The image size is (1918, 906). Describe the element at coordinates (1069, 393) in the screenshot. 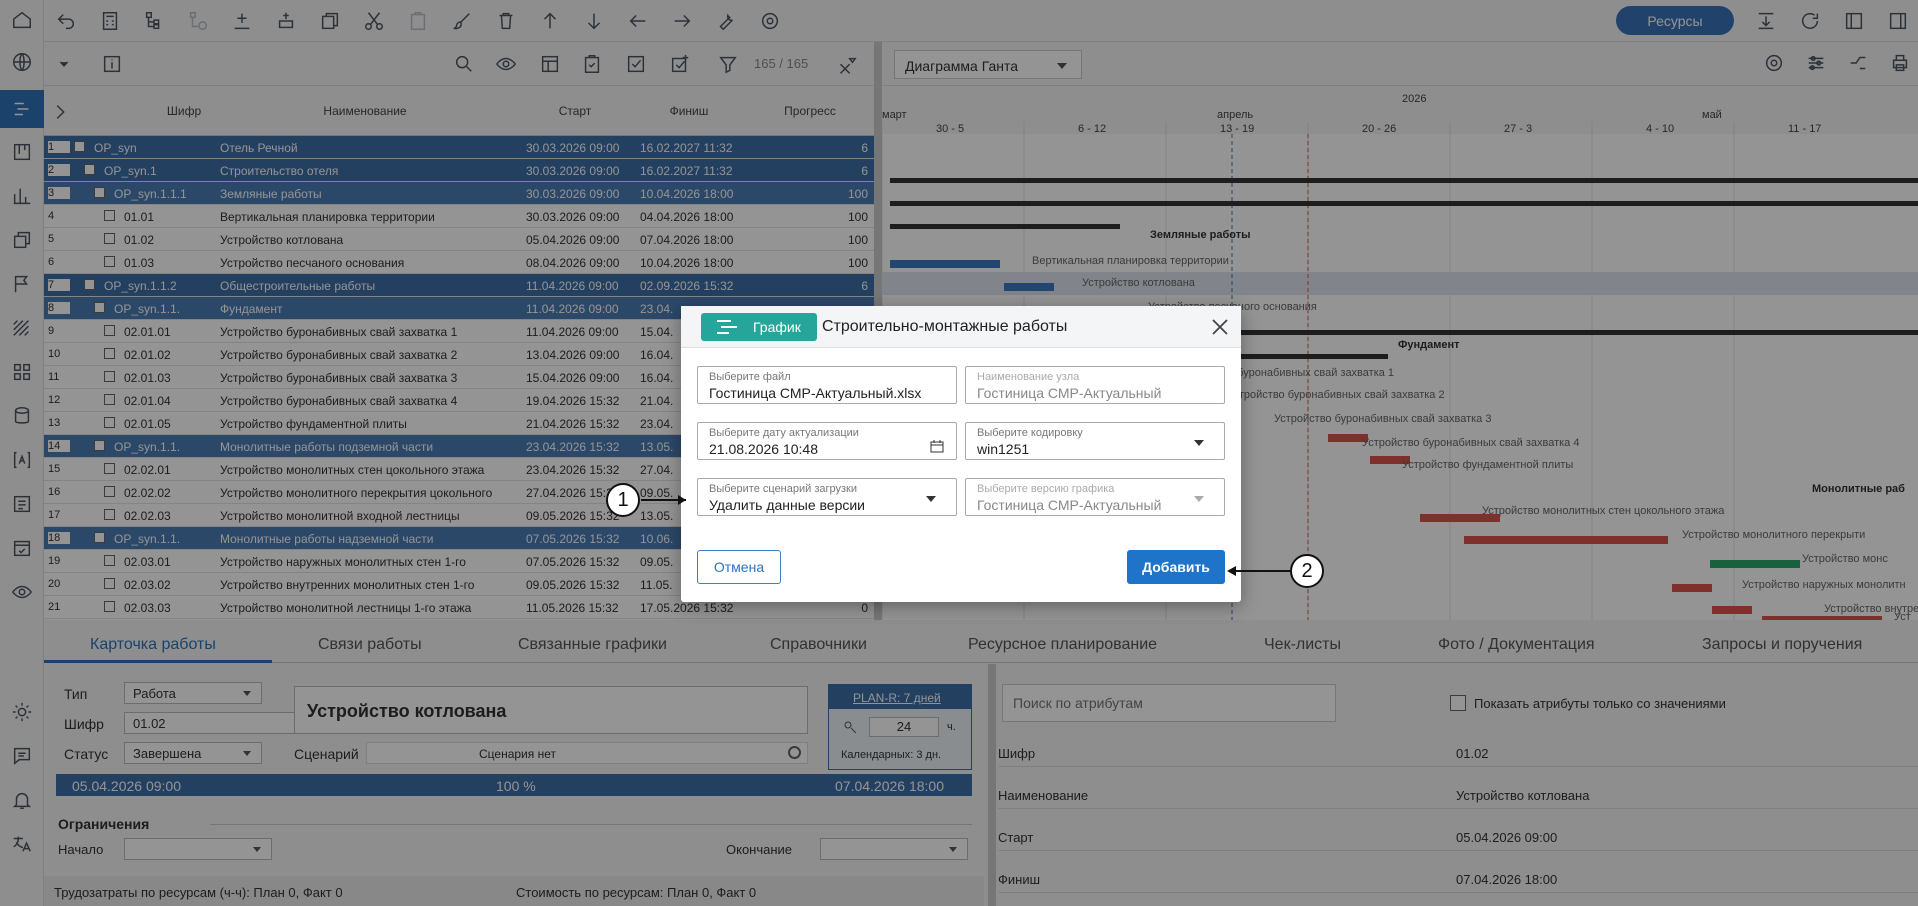

I see `node-value: Гостиница СМР-Актуальный` at that location.